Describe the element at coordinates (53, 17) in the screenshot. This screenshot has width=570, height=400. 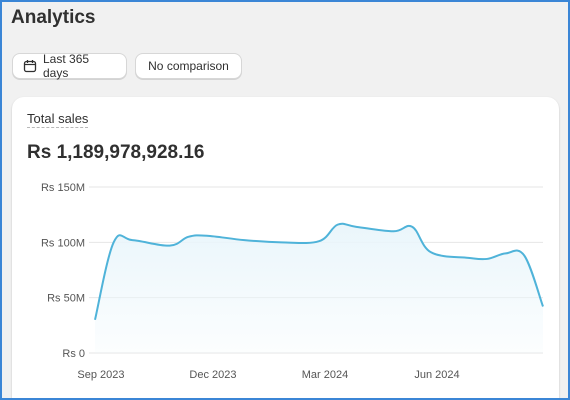
I see `page-title: Analytics` at that location.